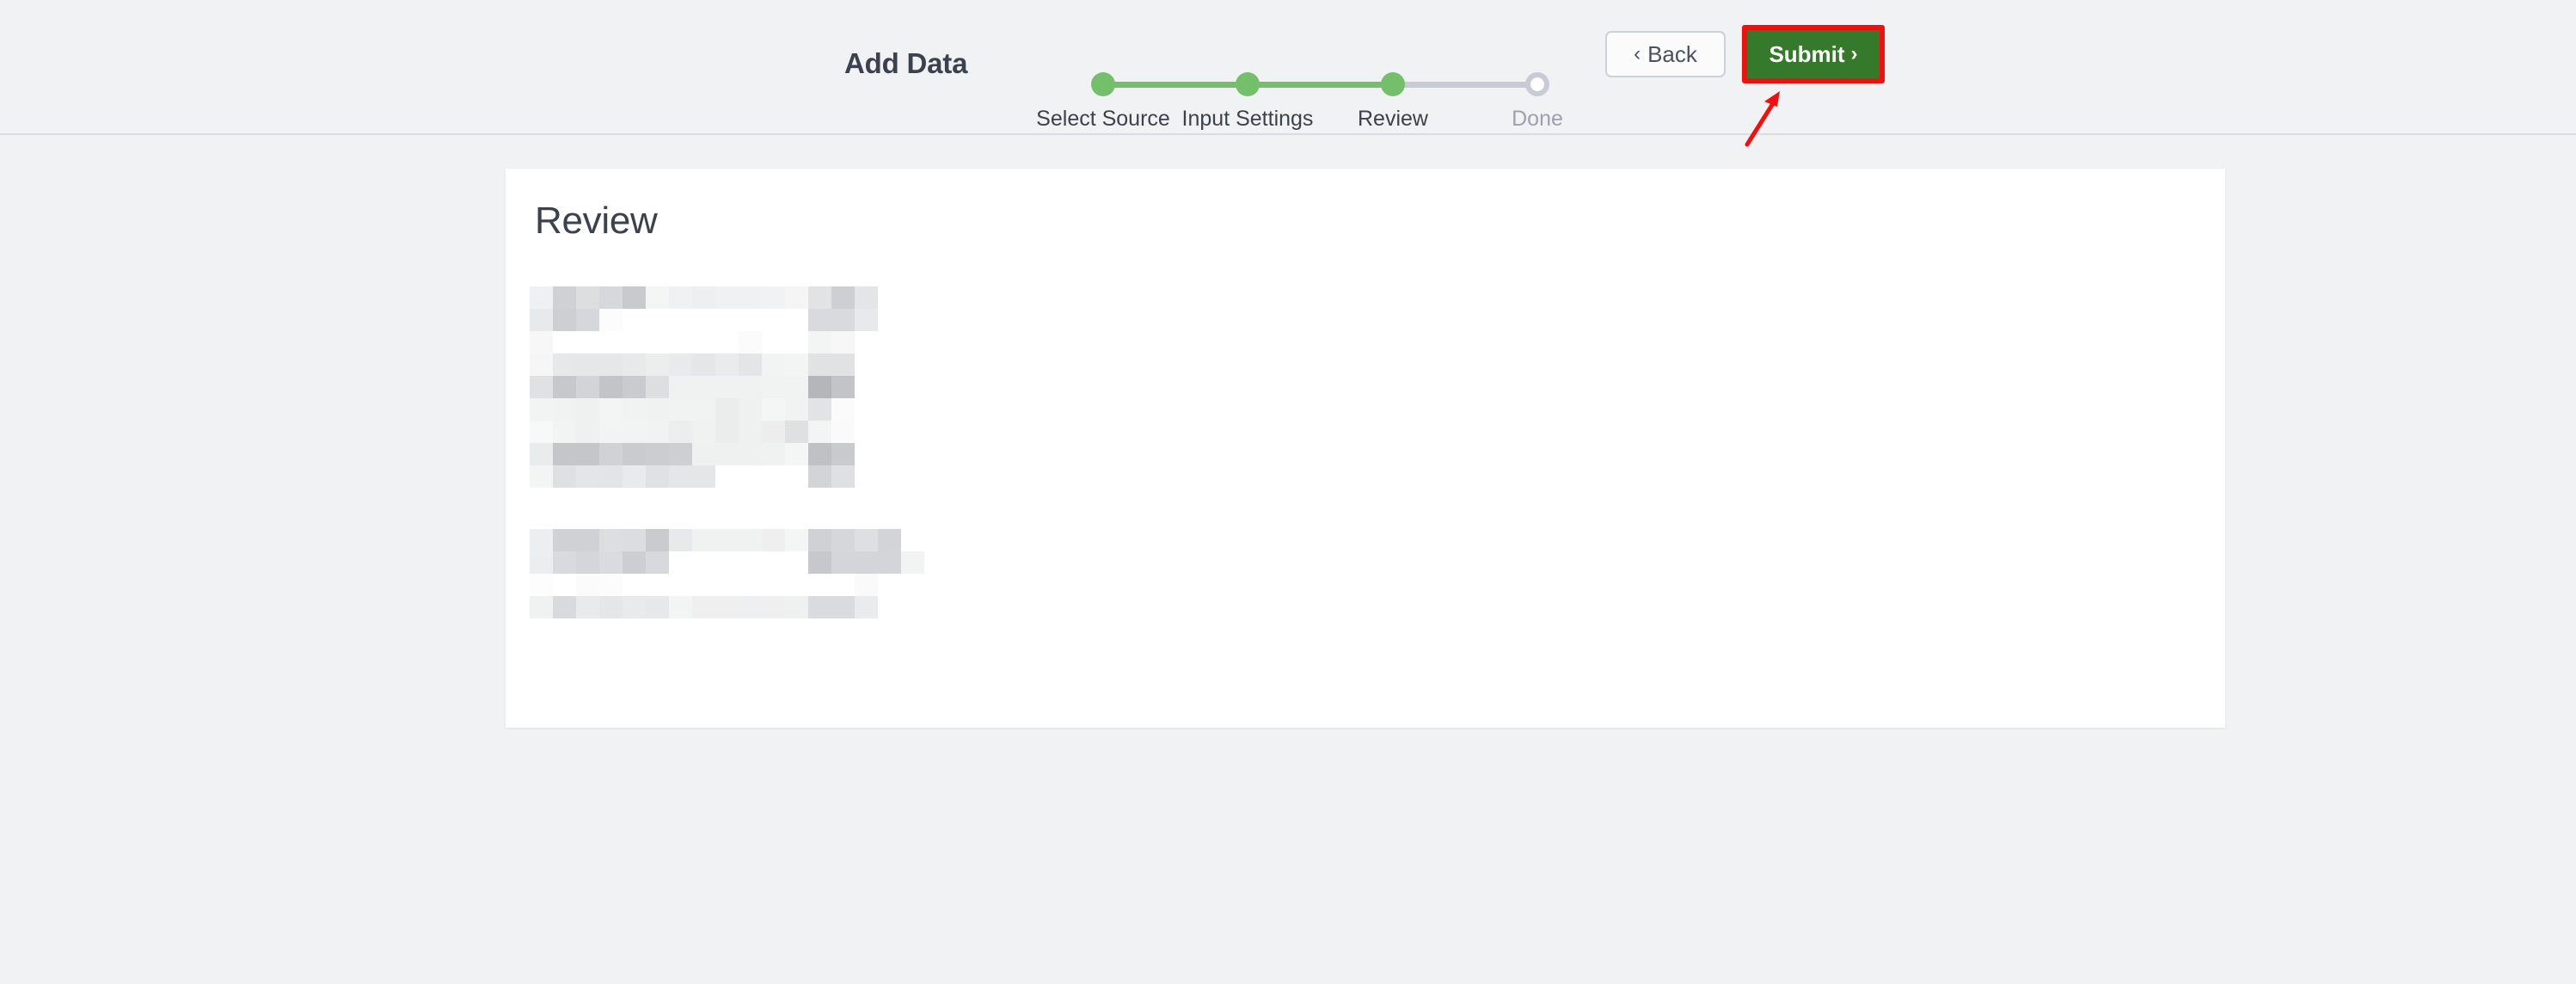 The width and height of the screenshot is (2576, 984). Describe the element at coordinates (1854, 53) in the screenshot. I see `chevron-right-icon: ›` at that location.